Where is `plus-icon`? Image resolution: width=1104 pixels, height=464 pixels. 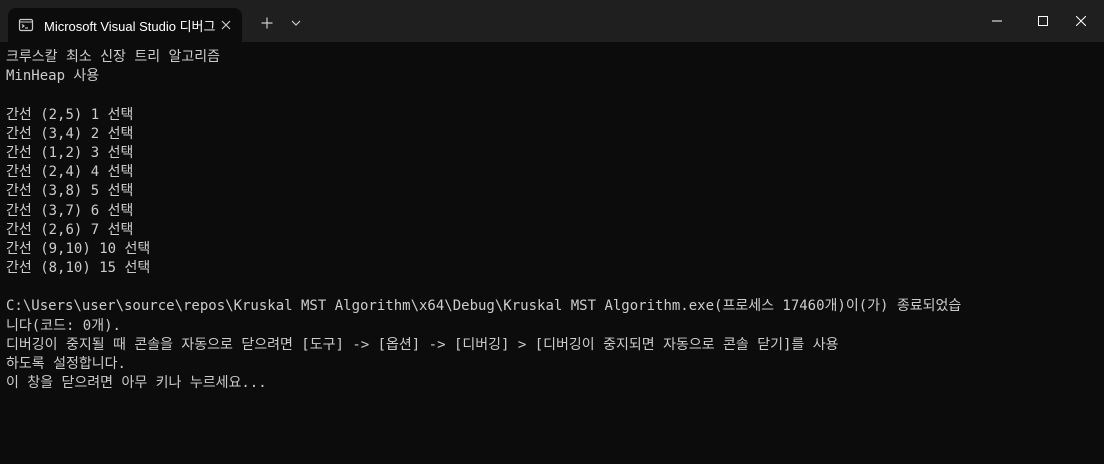 plus-icon is located at coordinates (267, 23).